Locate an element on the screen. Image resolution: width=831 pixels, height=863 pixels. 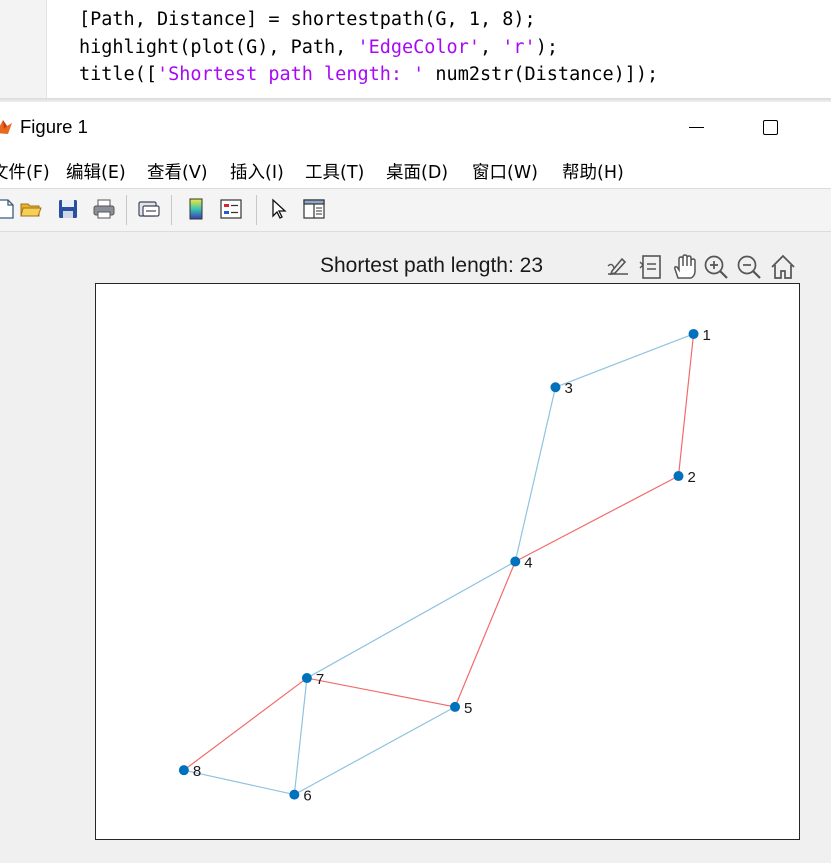
menu-help: 帮助(H) is located at coordinates (593, 171).